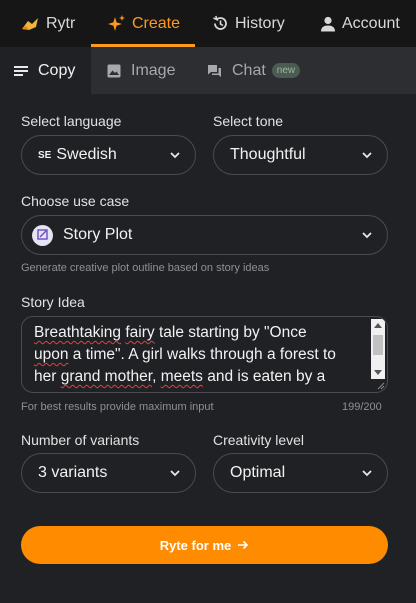 The height and width of the screenshot is (603, 416). What do you see at coordinates (208, 23) in the screenshot?
I see `top-nav: Rytr Create History Account` at bounding box center [208, 23].